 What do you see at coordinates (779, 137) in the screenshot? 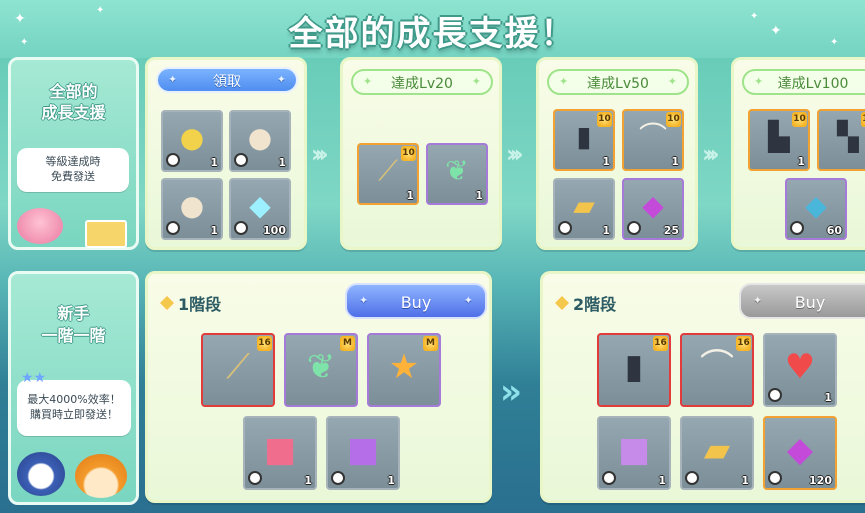
I see `armored-boot-icon: ▙` at bounding box center [779, 137].